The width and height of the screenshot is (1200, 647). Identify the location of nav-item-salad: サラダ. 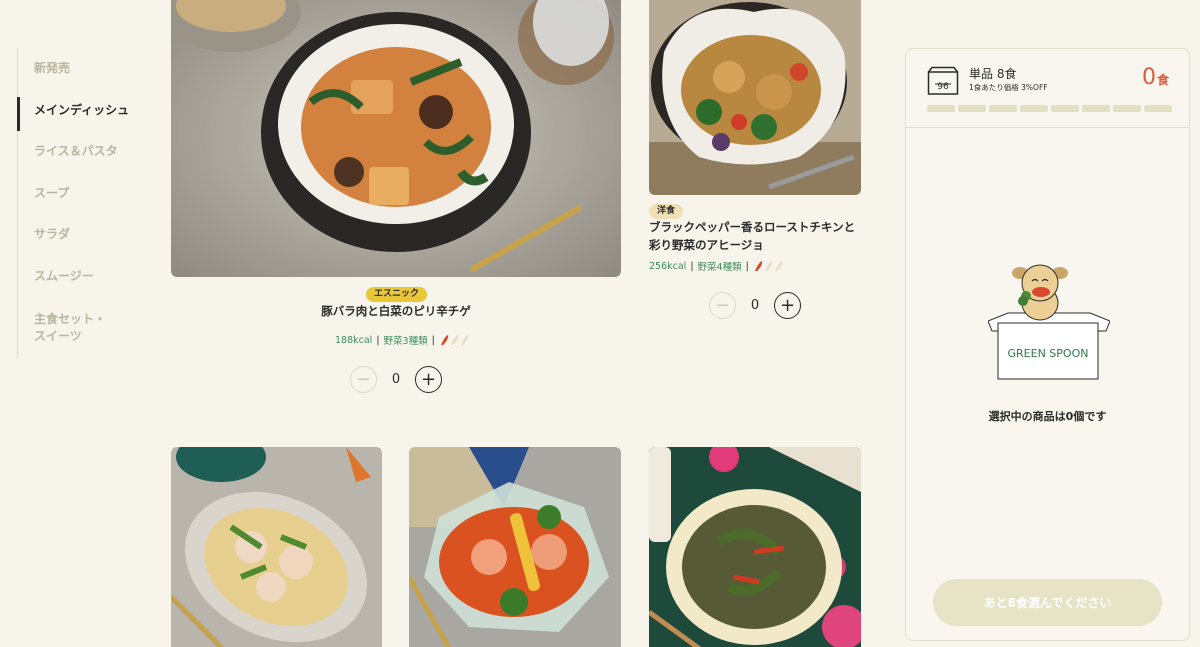
(82, 235).